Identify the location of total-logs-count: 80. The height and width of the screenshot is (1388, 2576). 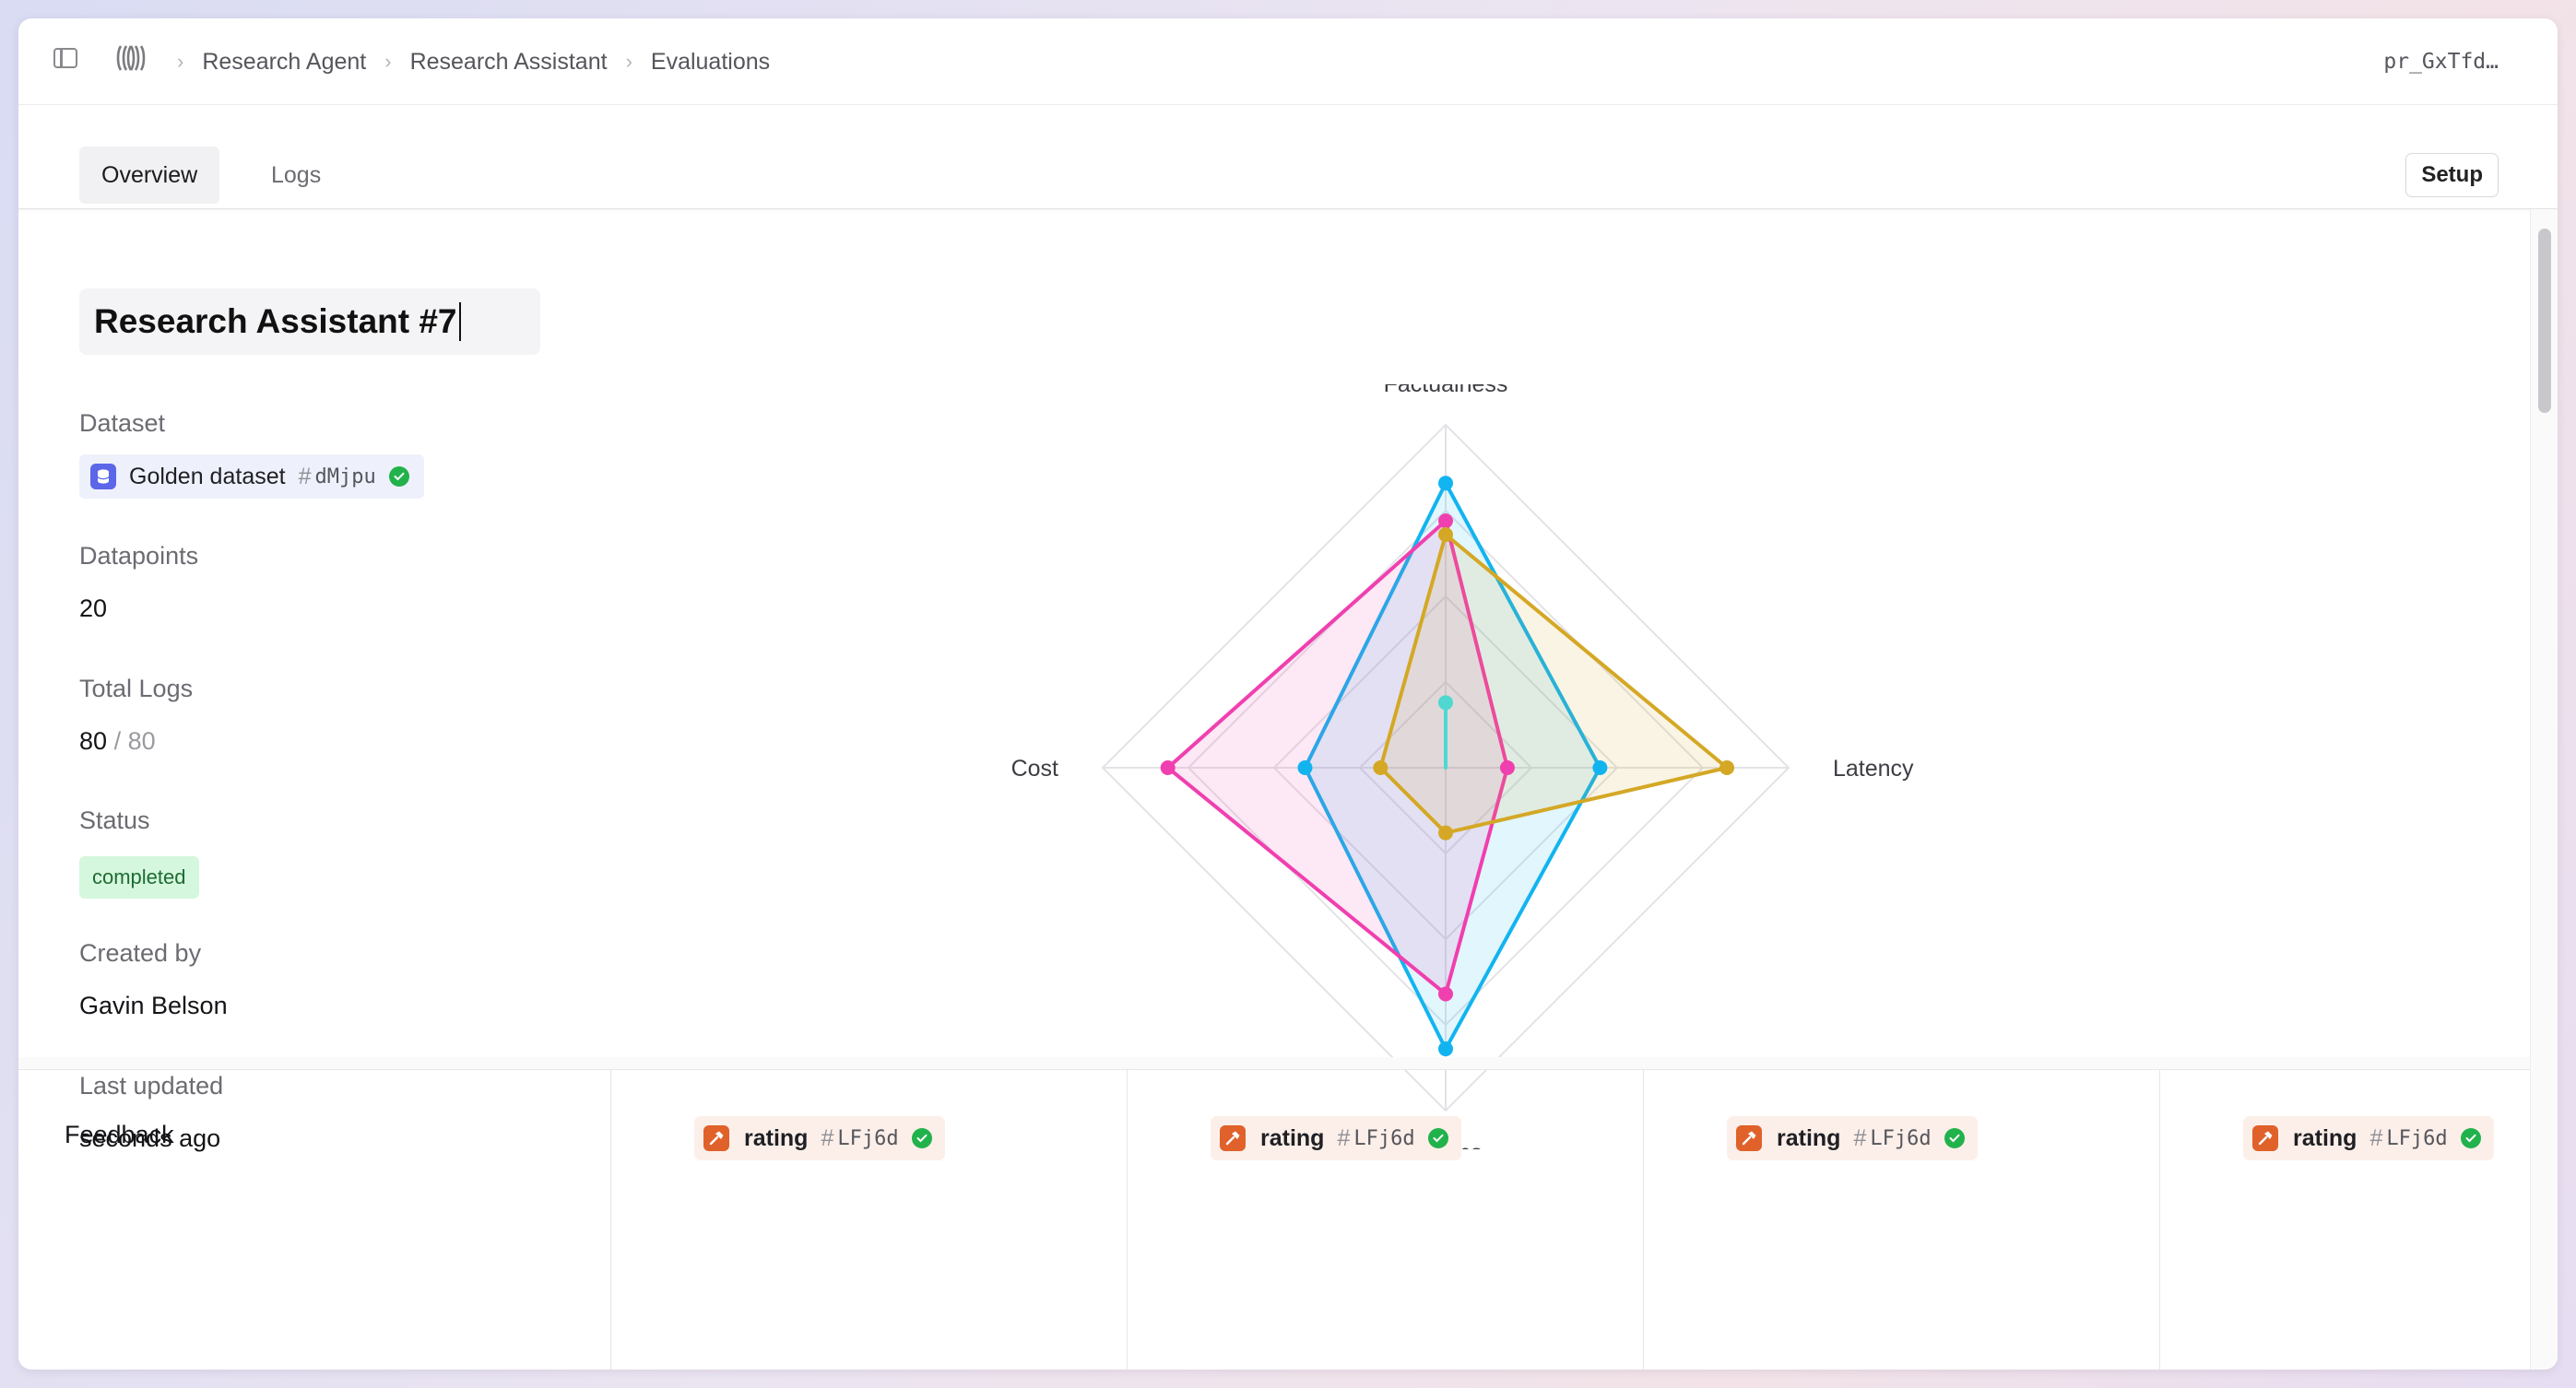
(93, 741).